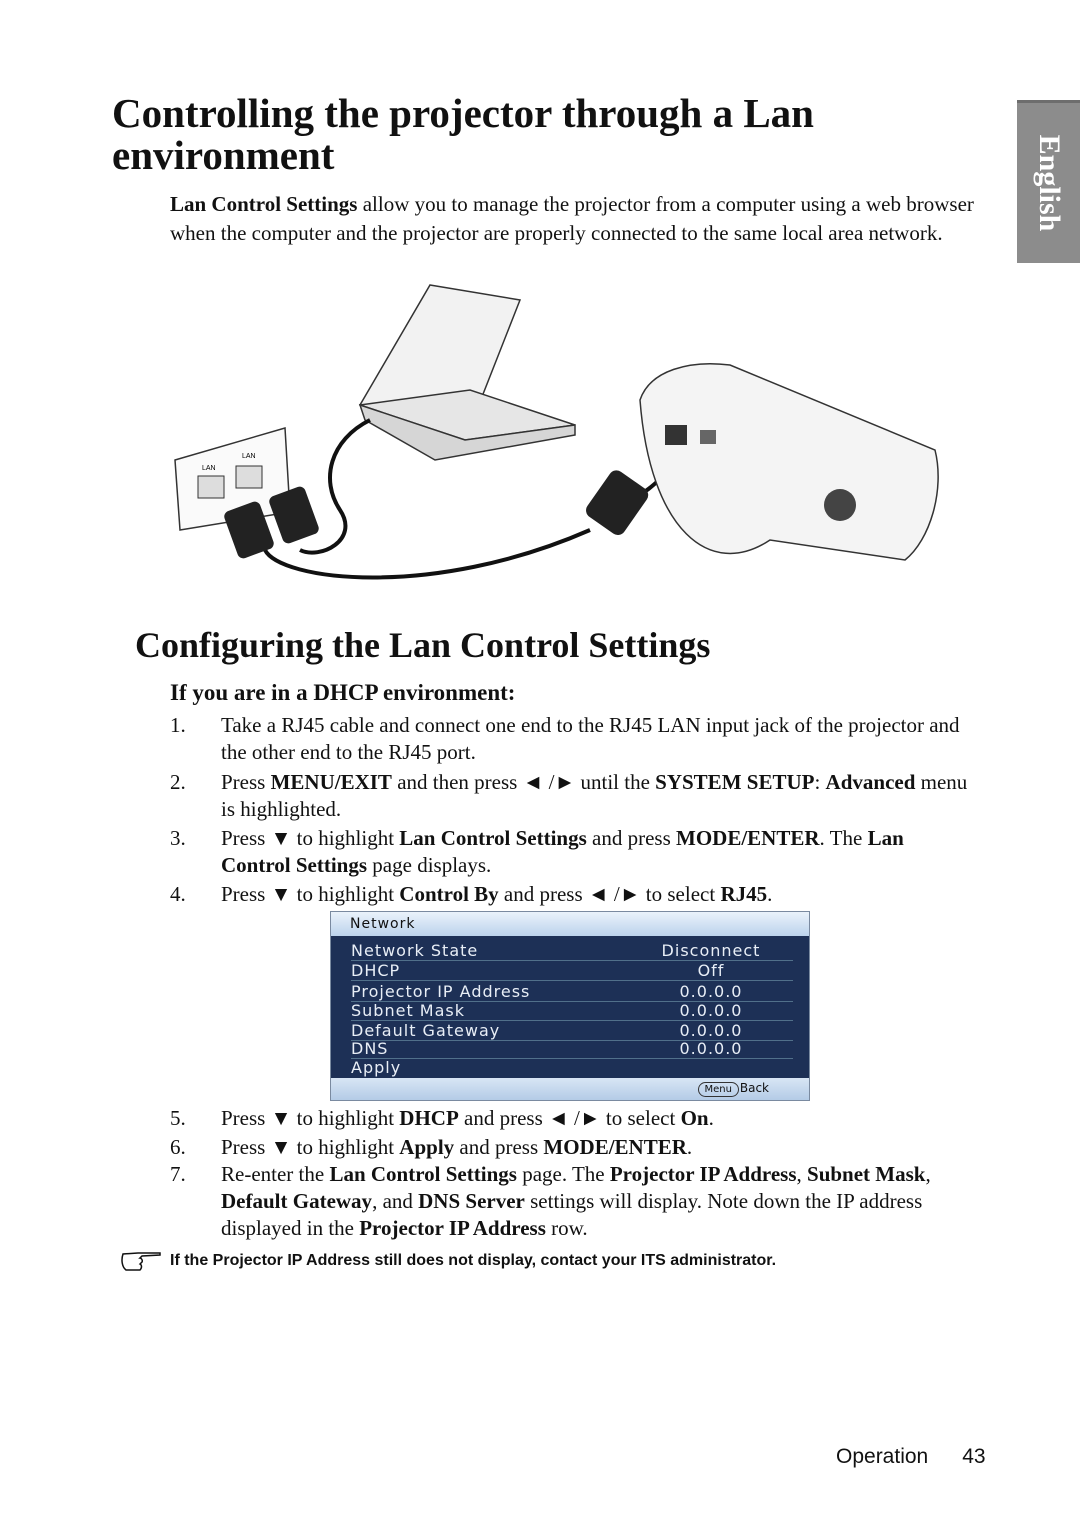 Image resolution: width=1080 pixels, height=1529 pixels. Describe the element at coordinates (467, 372) in the screenshot. I see `laptop-image` at that location.